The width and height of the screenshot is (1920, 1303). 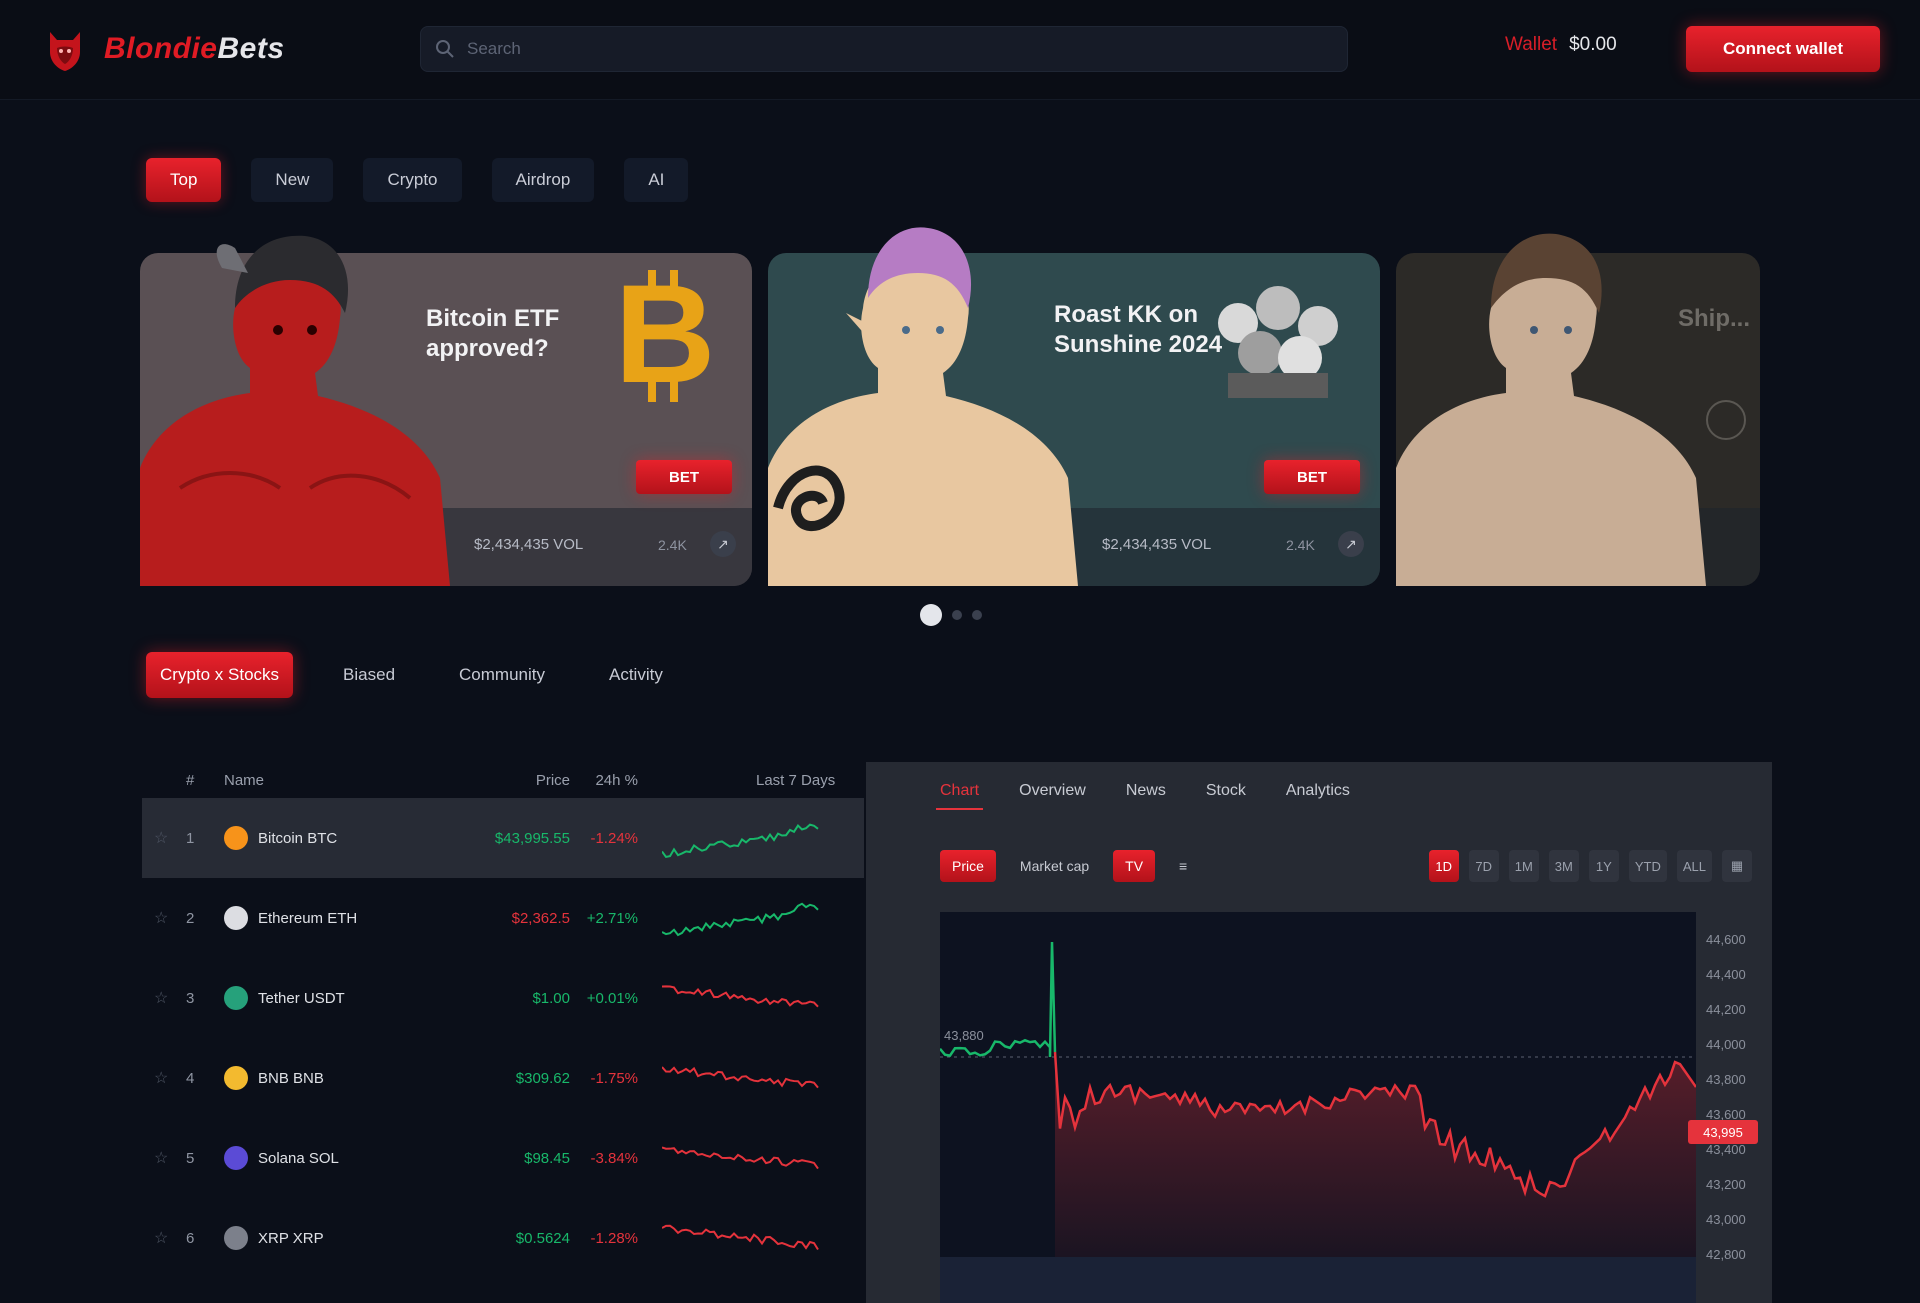 I want to click on coin-price: $0.5624, so click(x=542, y=1238).